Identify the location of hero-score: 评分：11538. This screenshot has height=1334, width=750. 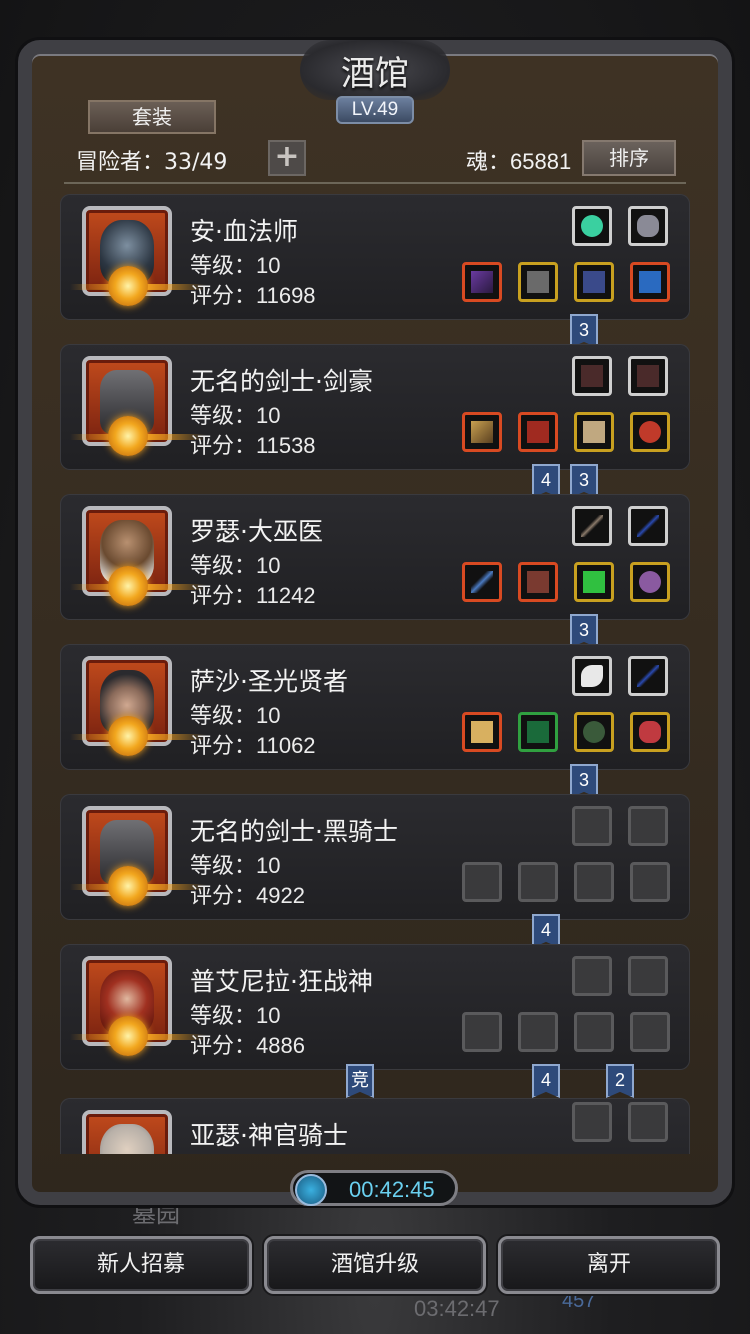
(253, 445).